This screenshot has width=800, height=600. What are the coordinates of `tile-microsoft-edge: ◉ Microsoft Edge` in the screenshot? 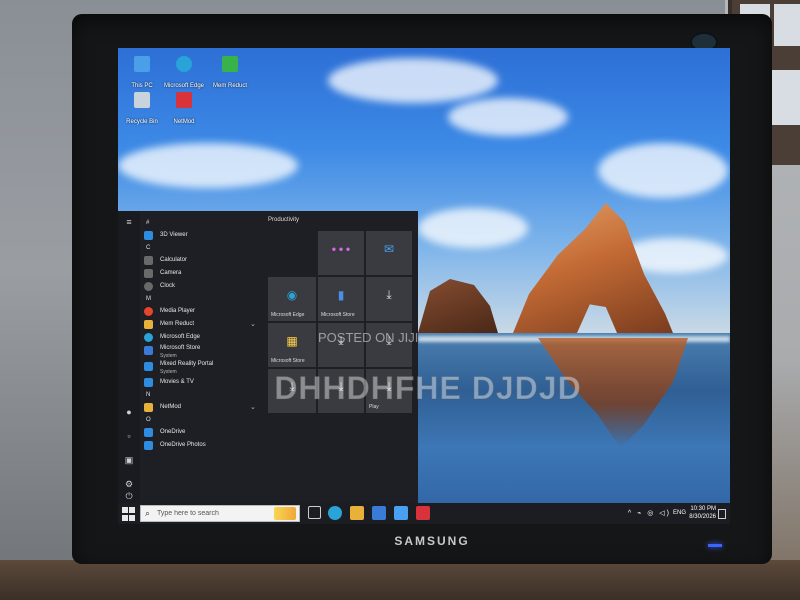 It's located at (292, 299).